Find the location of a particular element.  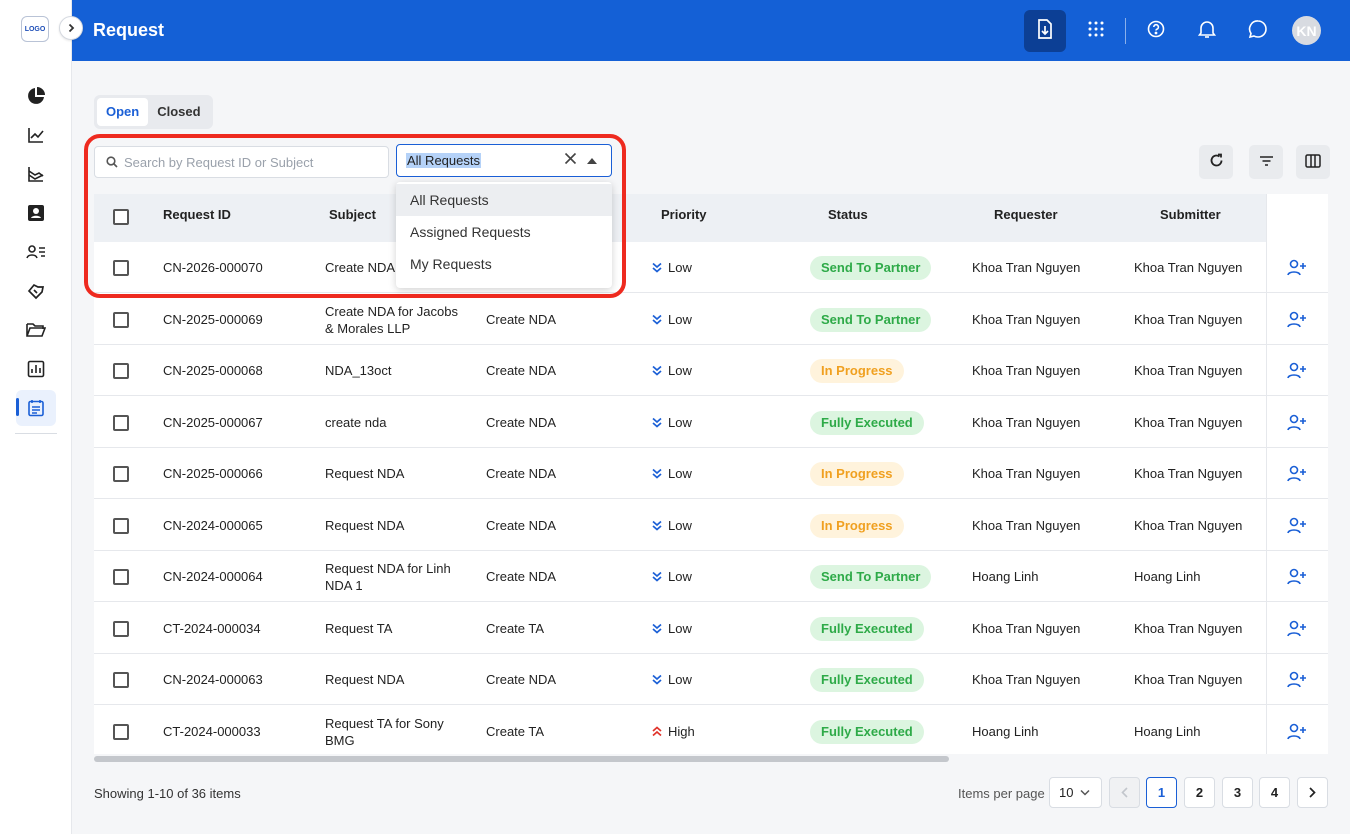

sidebar-item-folders is located at coordinates (36, 329).